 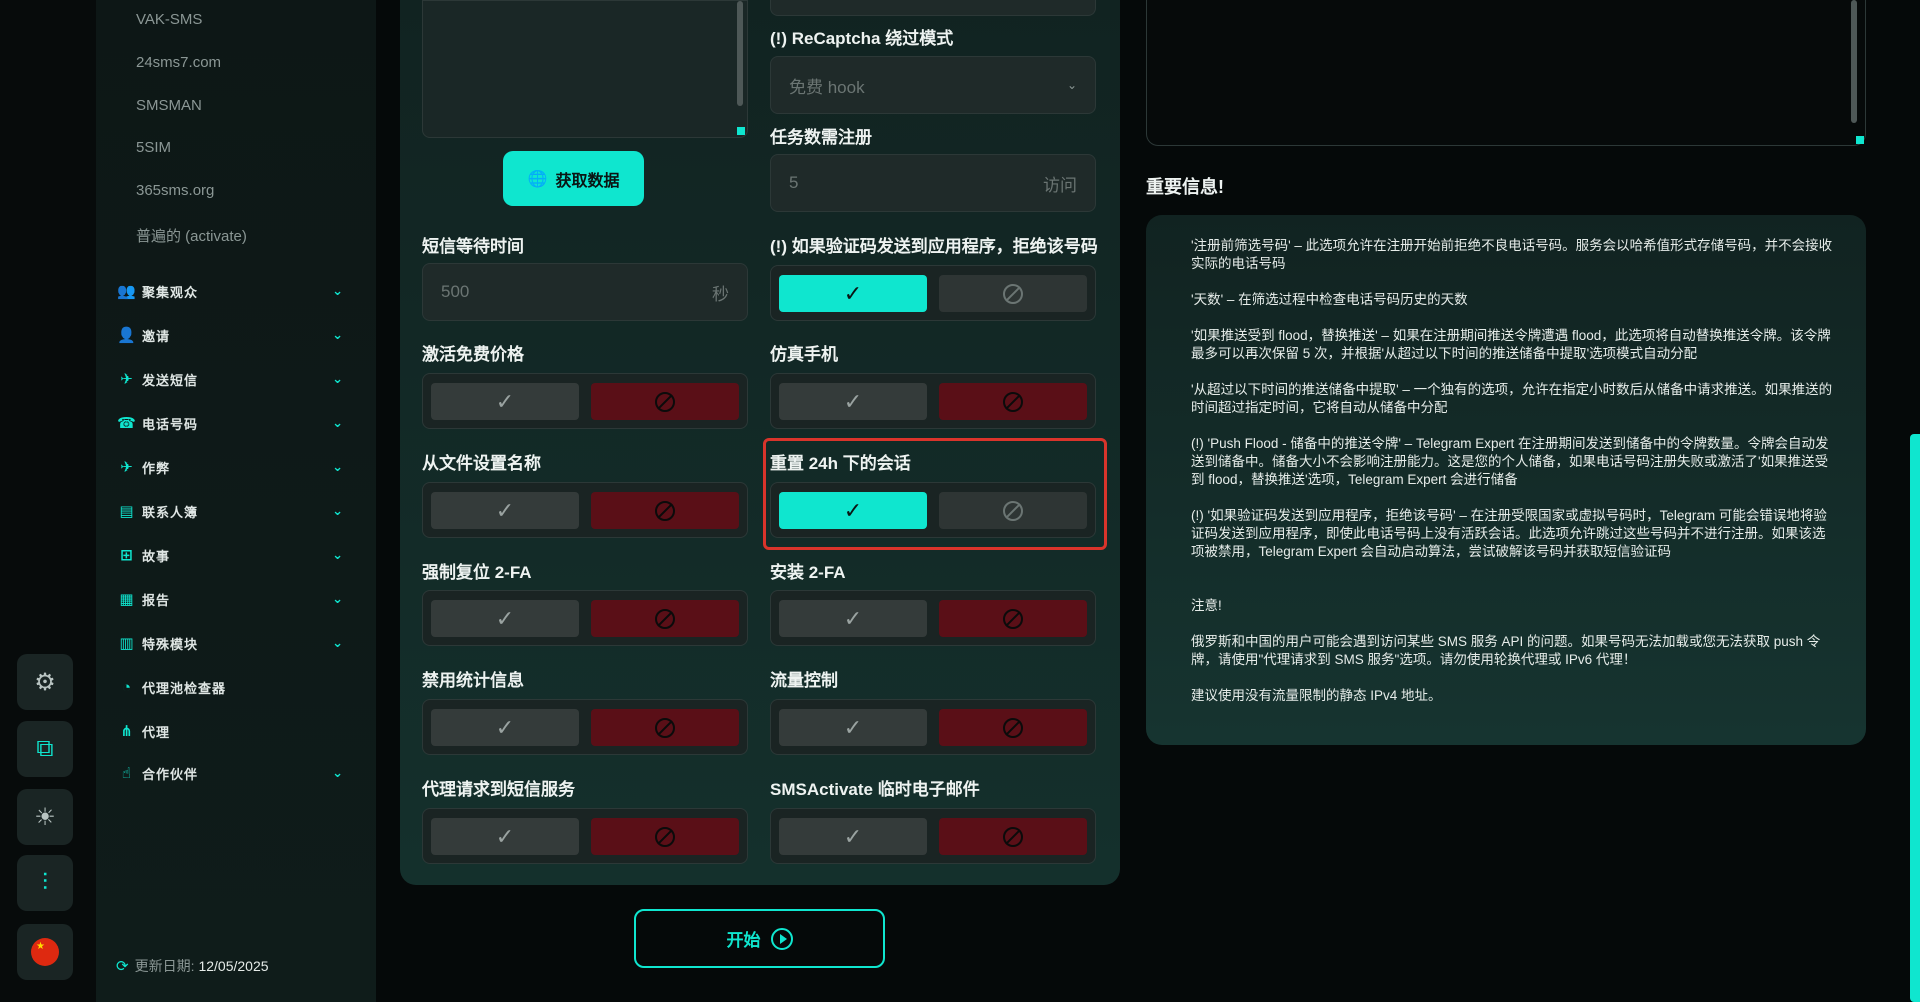 I want to click on log-scrollbar, so click(x=1854, y=61).